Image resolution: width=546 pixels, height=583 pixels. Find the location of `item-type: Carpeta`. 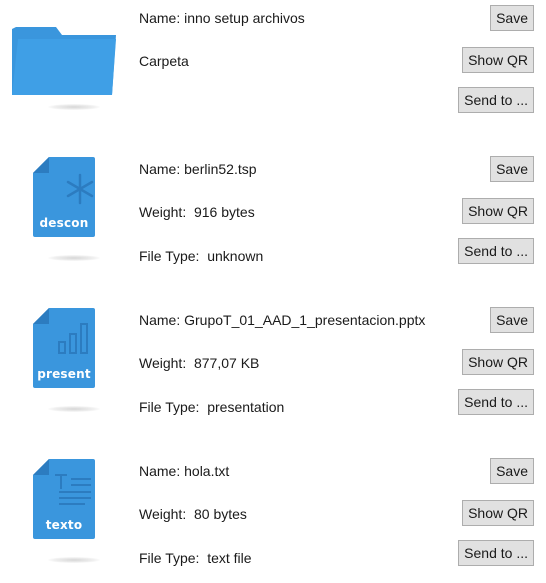

item-type: Carpeta is located at coordinates (164, 61).